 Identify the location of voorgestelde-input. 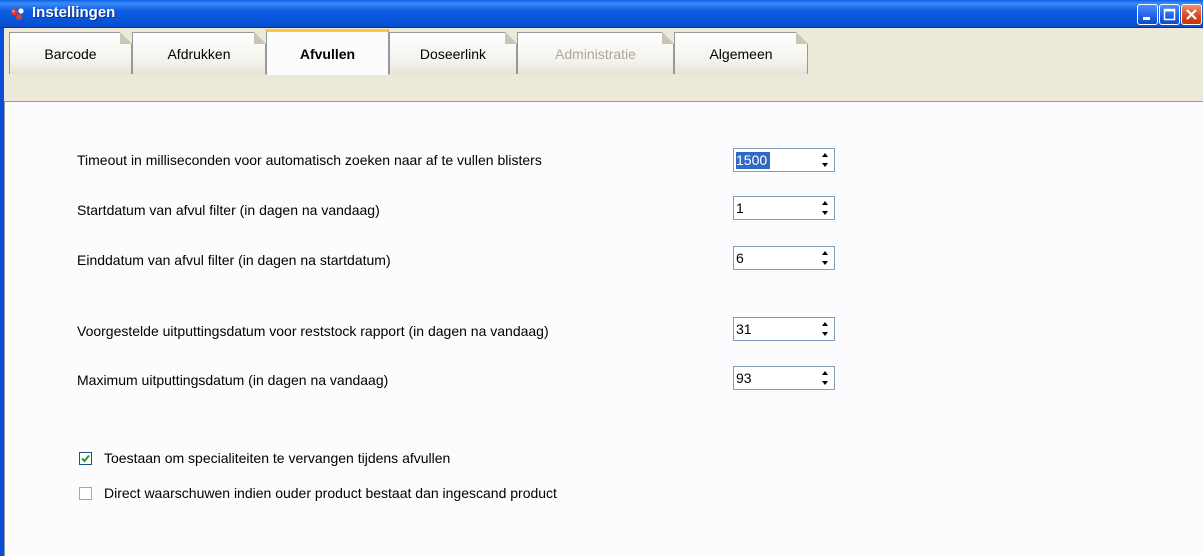
(773, 329).